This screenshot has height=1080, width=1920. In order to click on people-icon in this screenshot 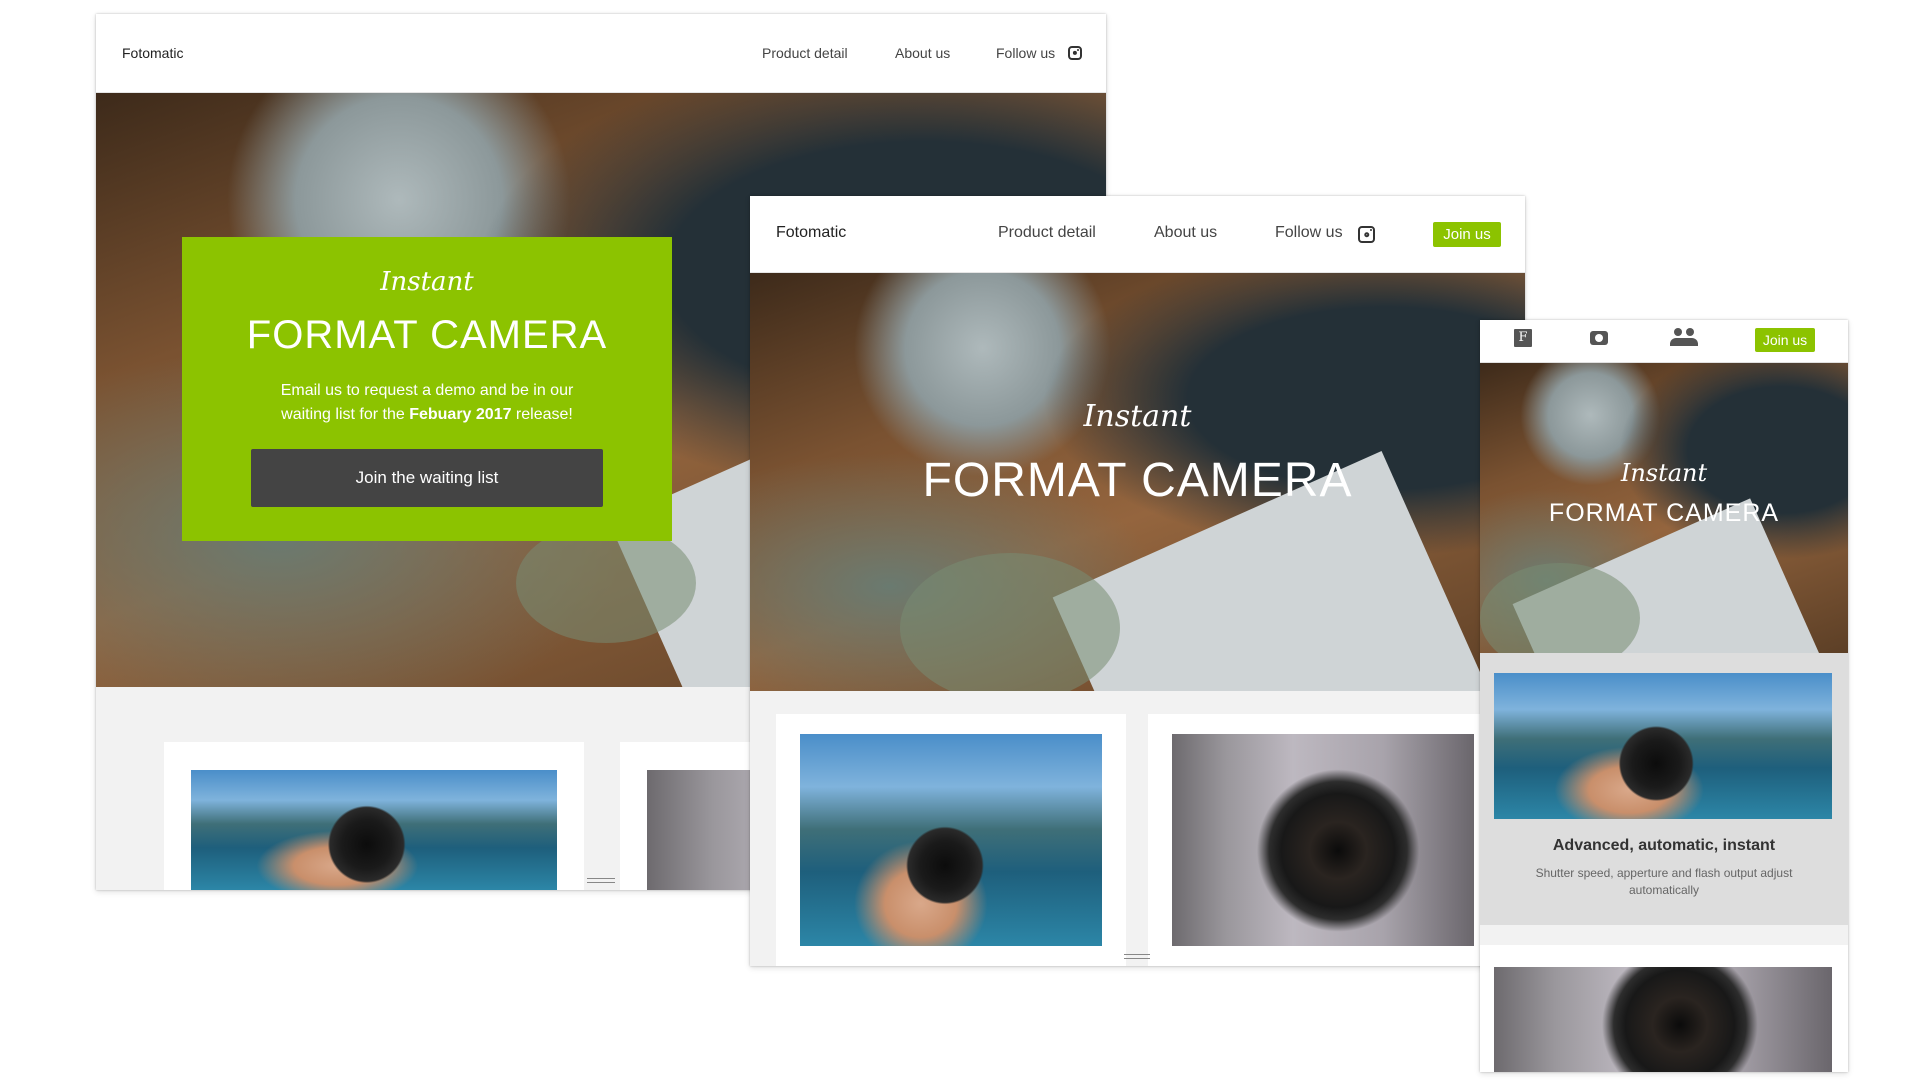, I will do `click(1685, 338)`.